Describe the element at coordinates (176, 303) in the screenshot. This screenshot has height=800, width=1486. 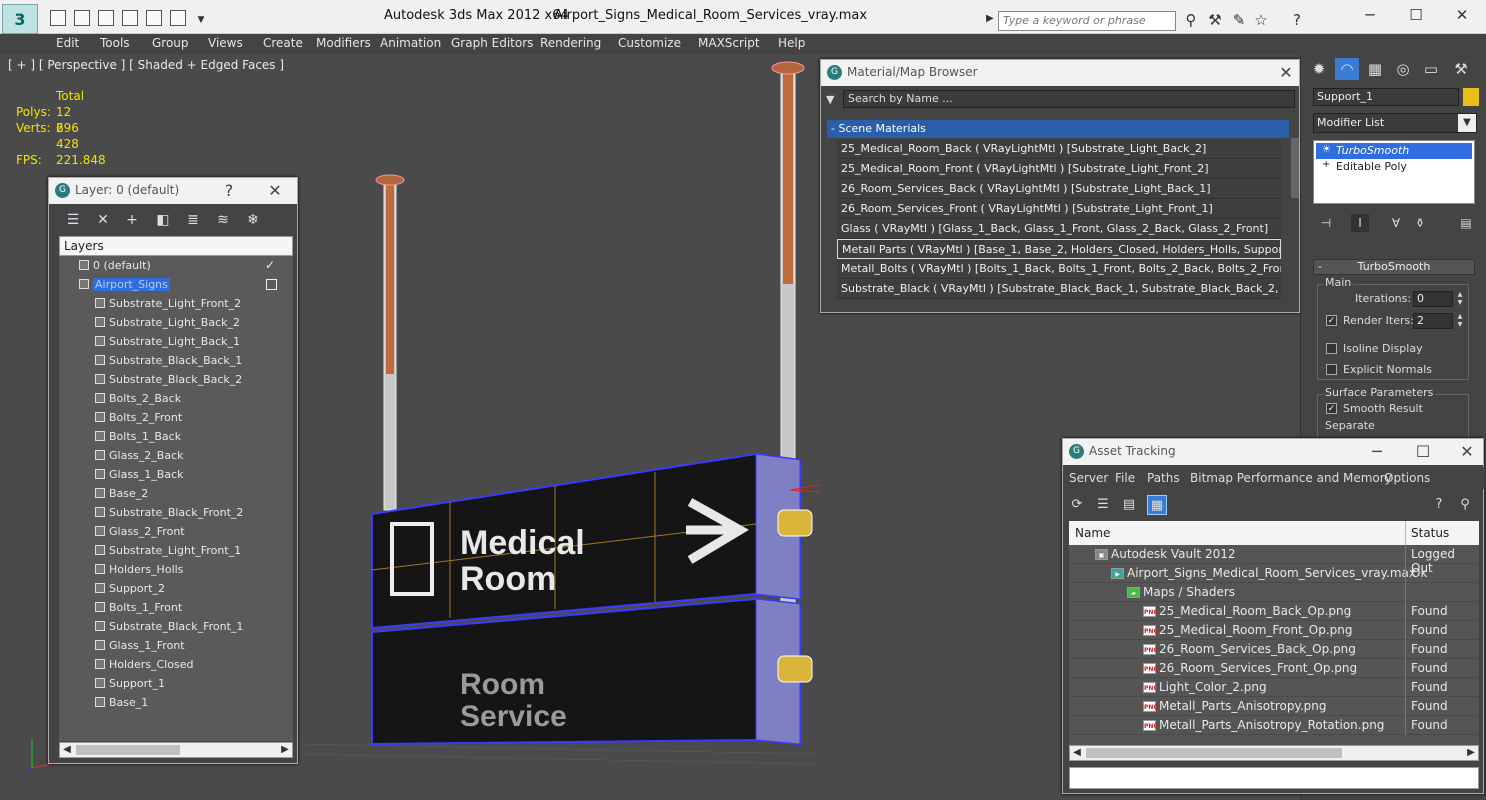
I see `object-row: Substrate_Light_Front_2` at that location.